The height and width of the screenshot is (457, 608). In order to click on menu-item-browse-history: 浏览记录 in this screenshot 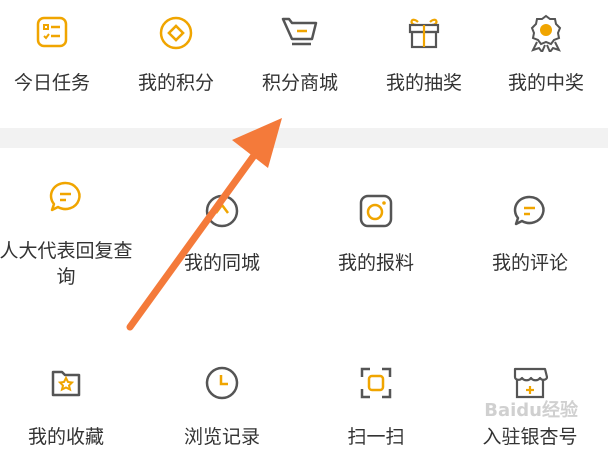, I will do `click(222, 411)`.